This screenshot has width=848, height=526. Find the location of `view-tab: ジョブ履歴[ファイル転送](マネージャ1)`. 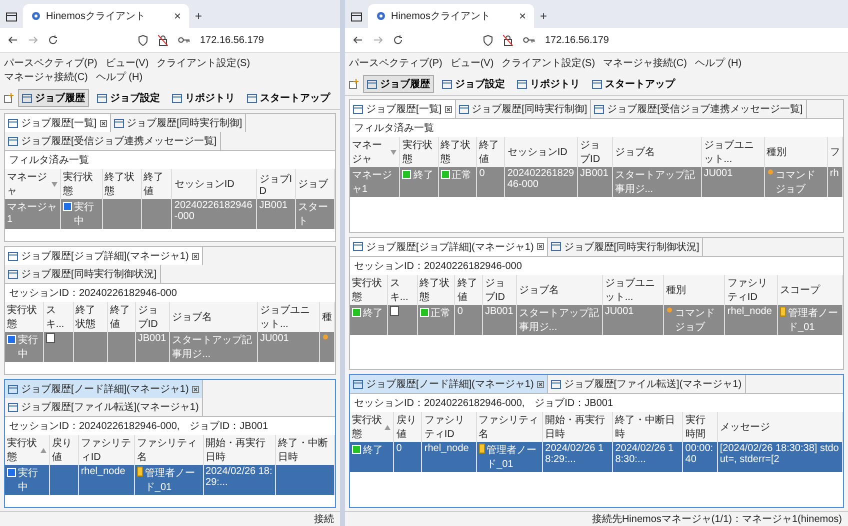

view-tab: ジョブ履歴[ファイル転送](マネージャ1) is located at coordinates (104, 407).